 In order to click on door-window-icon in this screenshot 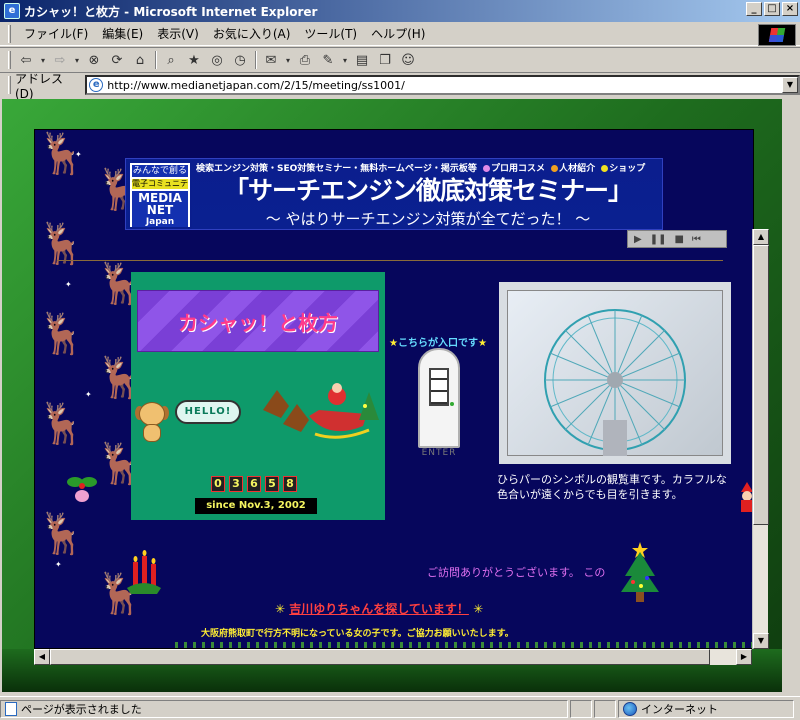, I will do `click(439, 387)`.